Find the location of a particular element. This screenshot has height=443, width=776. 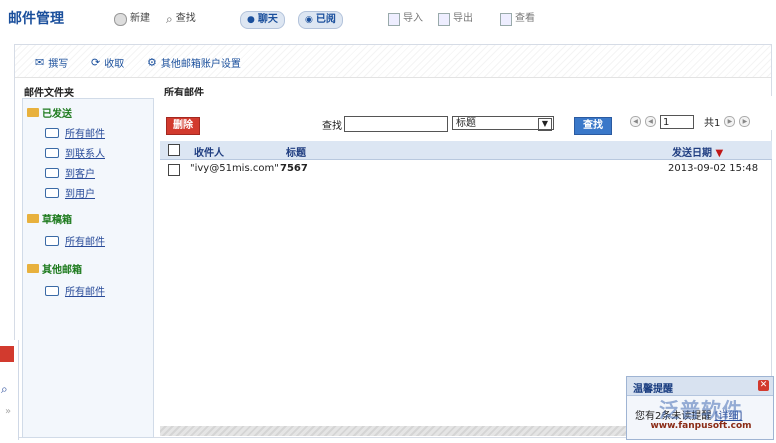

read-button: ◉ 已阅 is located at coordinates (320, 20).